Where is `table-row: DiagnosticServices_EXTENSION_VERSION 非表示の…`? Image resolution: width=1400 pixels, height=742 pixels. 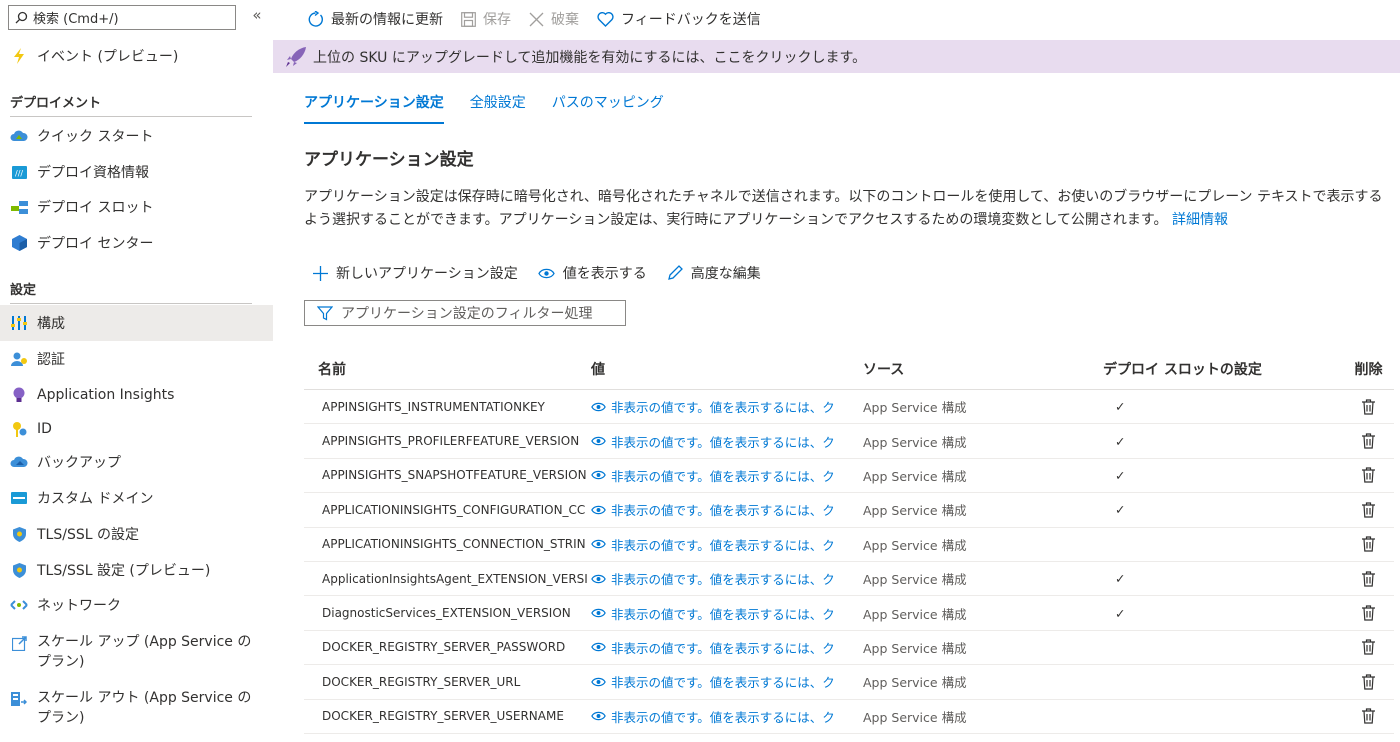
table-row: DiagnosticServices_EXTENSION_VERSION 非表示の… is located at coordinates (849, 613).